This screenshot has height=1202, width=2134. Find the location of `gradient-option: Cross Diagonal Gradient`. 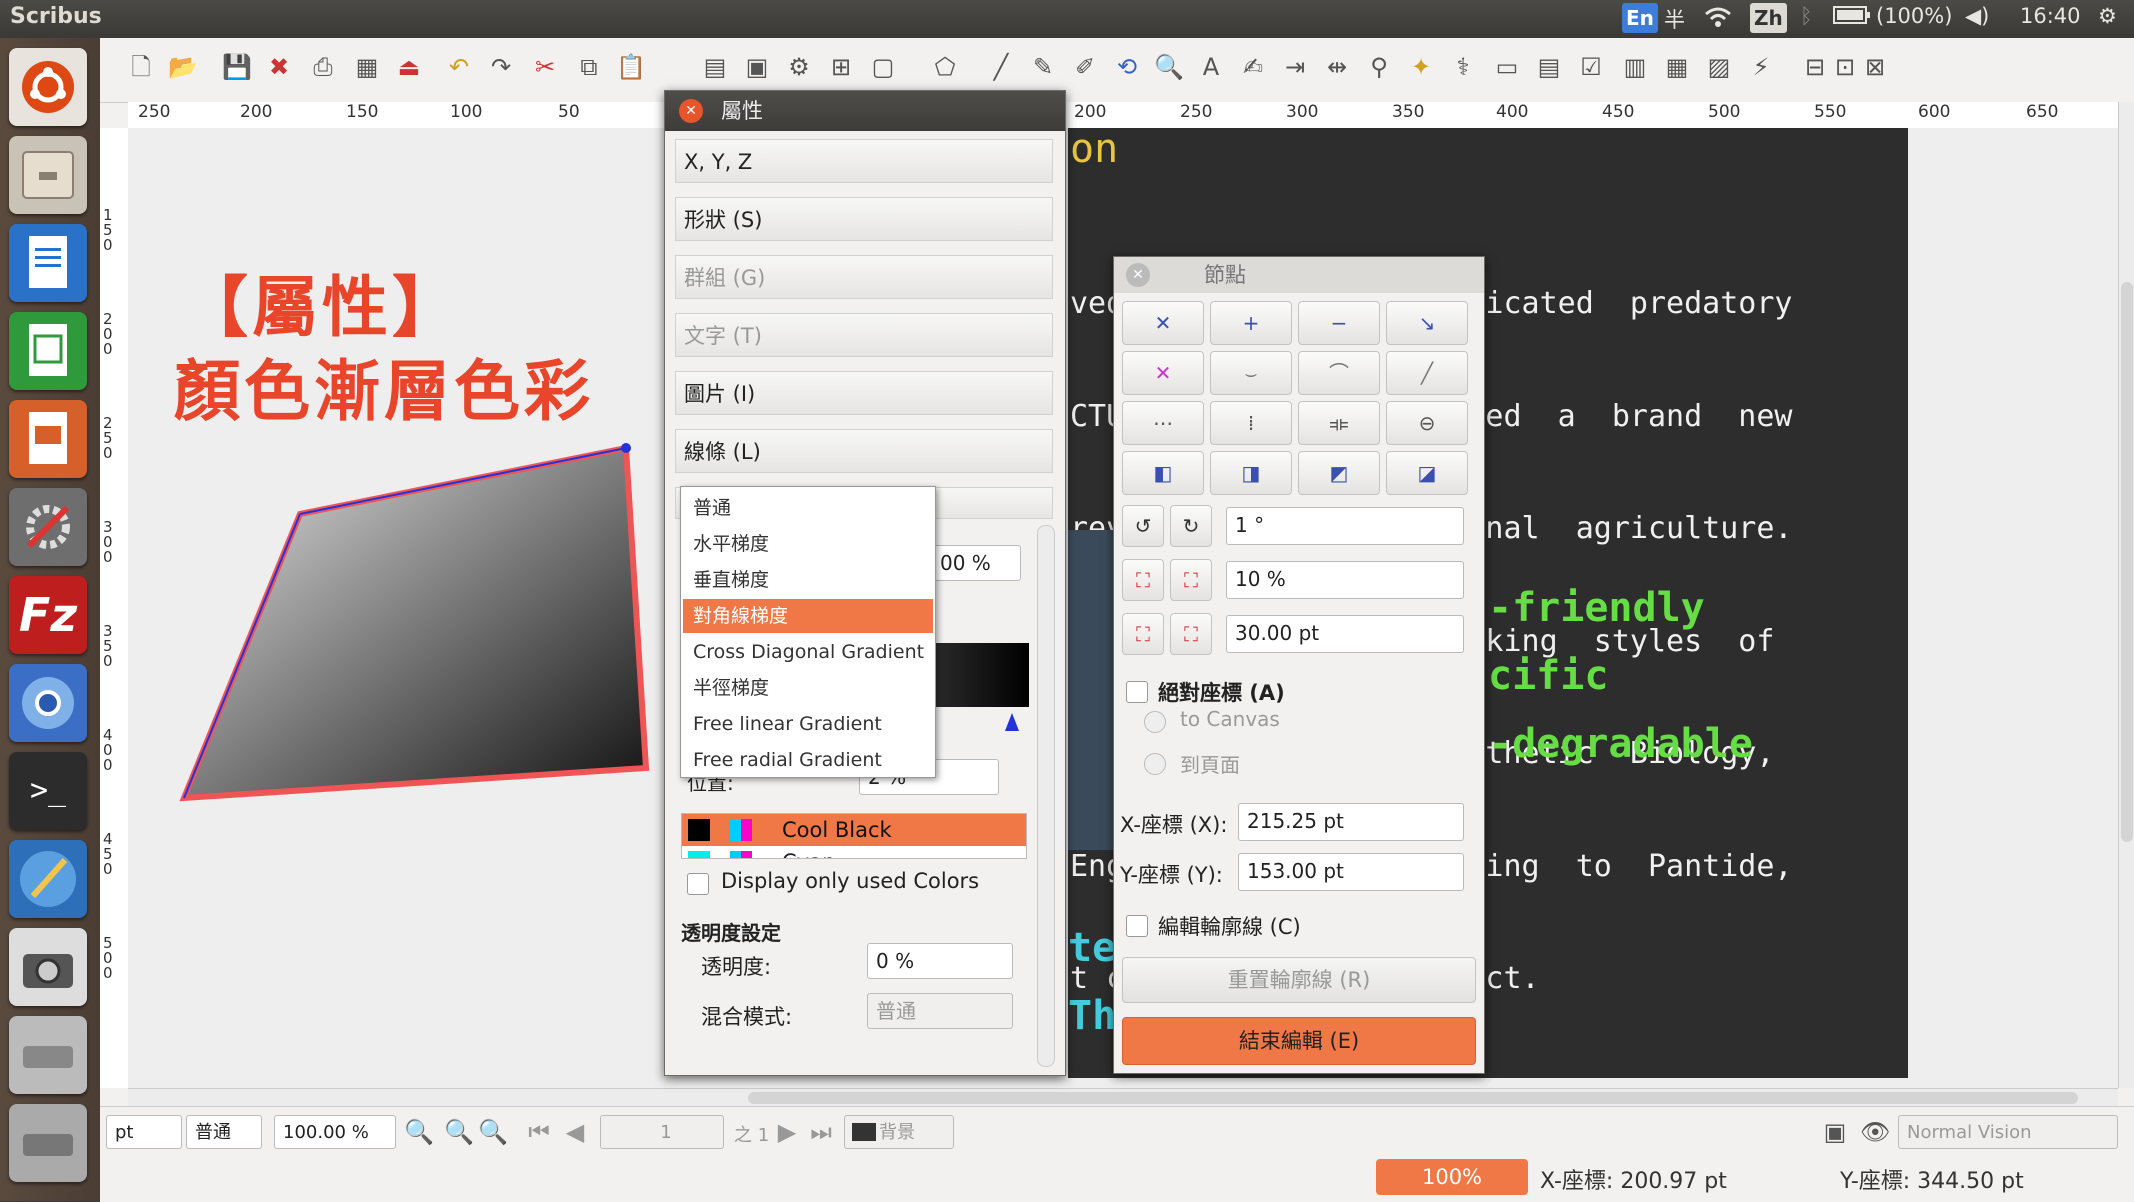

gradient-option: Cross Diagonal Gradient is located at coordinates (808, 652).